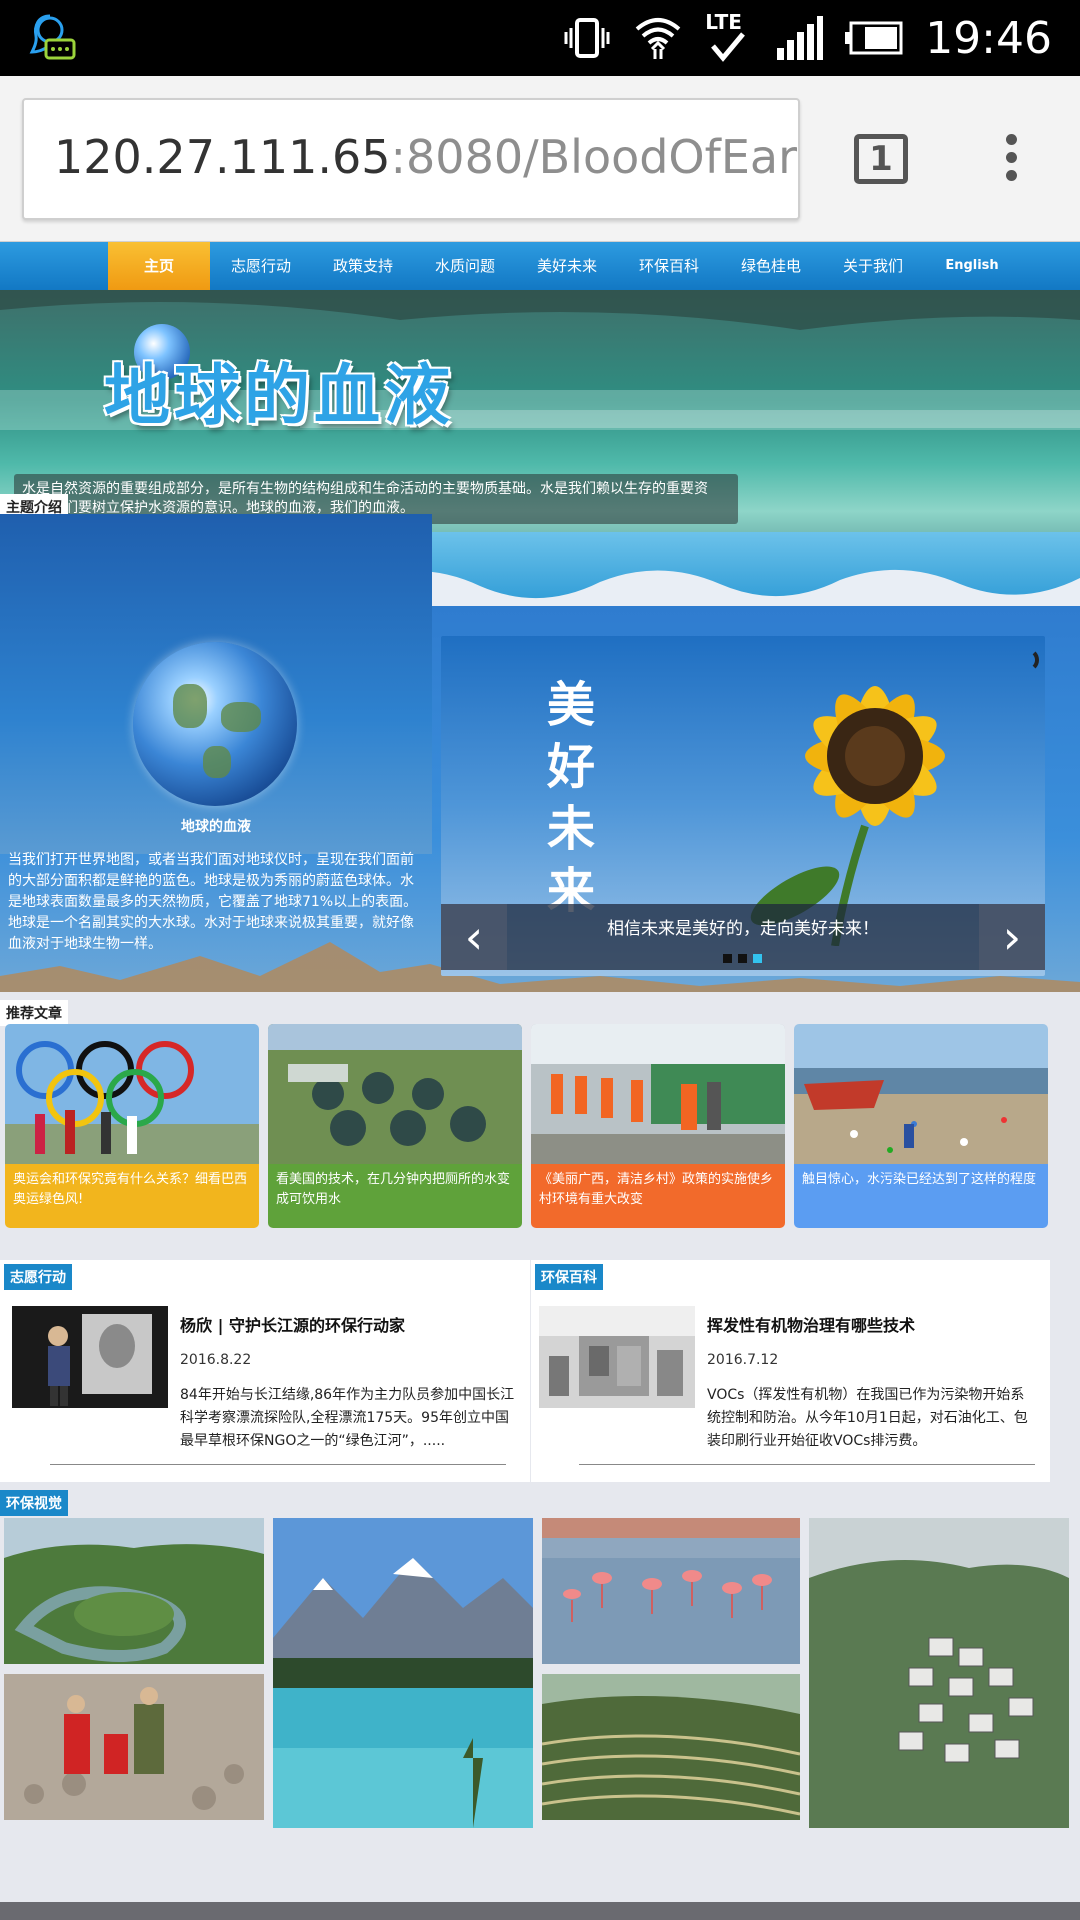  What do you see at coordinates (216, 1360) in the screenshot?
I see `news-date: 2016.8.22` at bounding box center [216, 1360].